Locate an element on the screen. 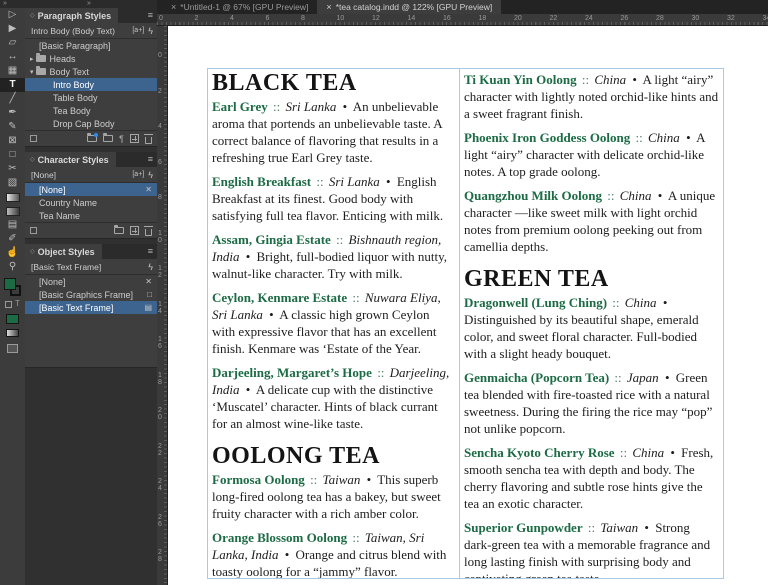 The image size is (768, 585). vertical-ruler: 024681012141618202224262830 is located at coordinates (162, 305).